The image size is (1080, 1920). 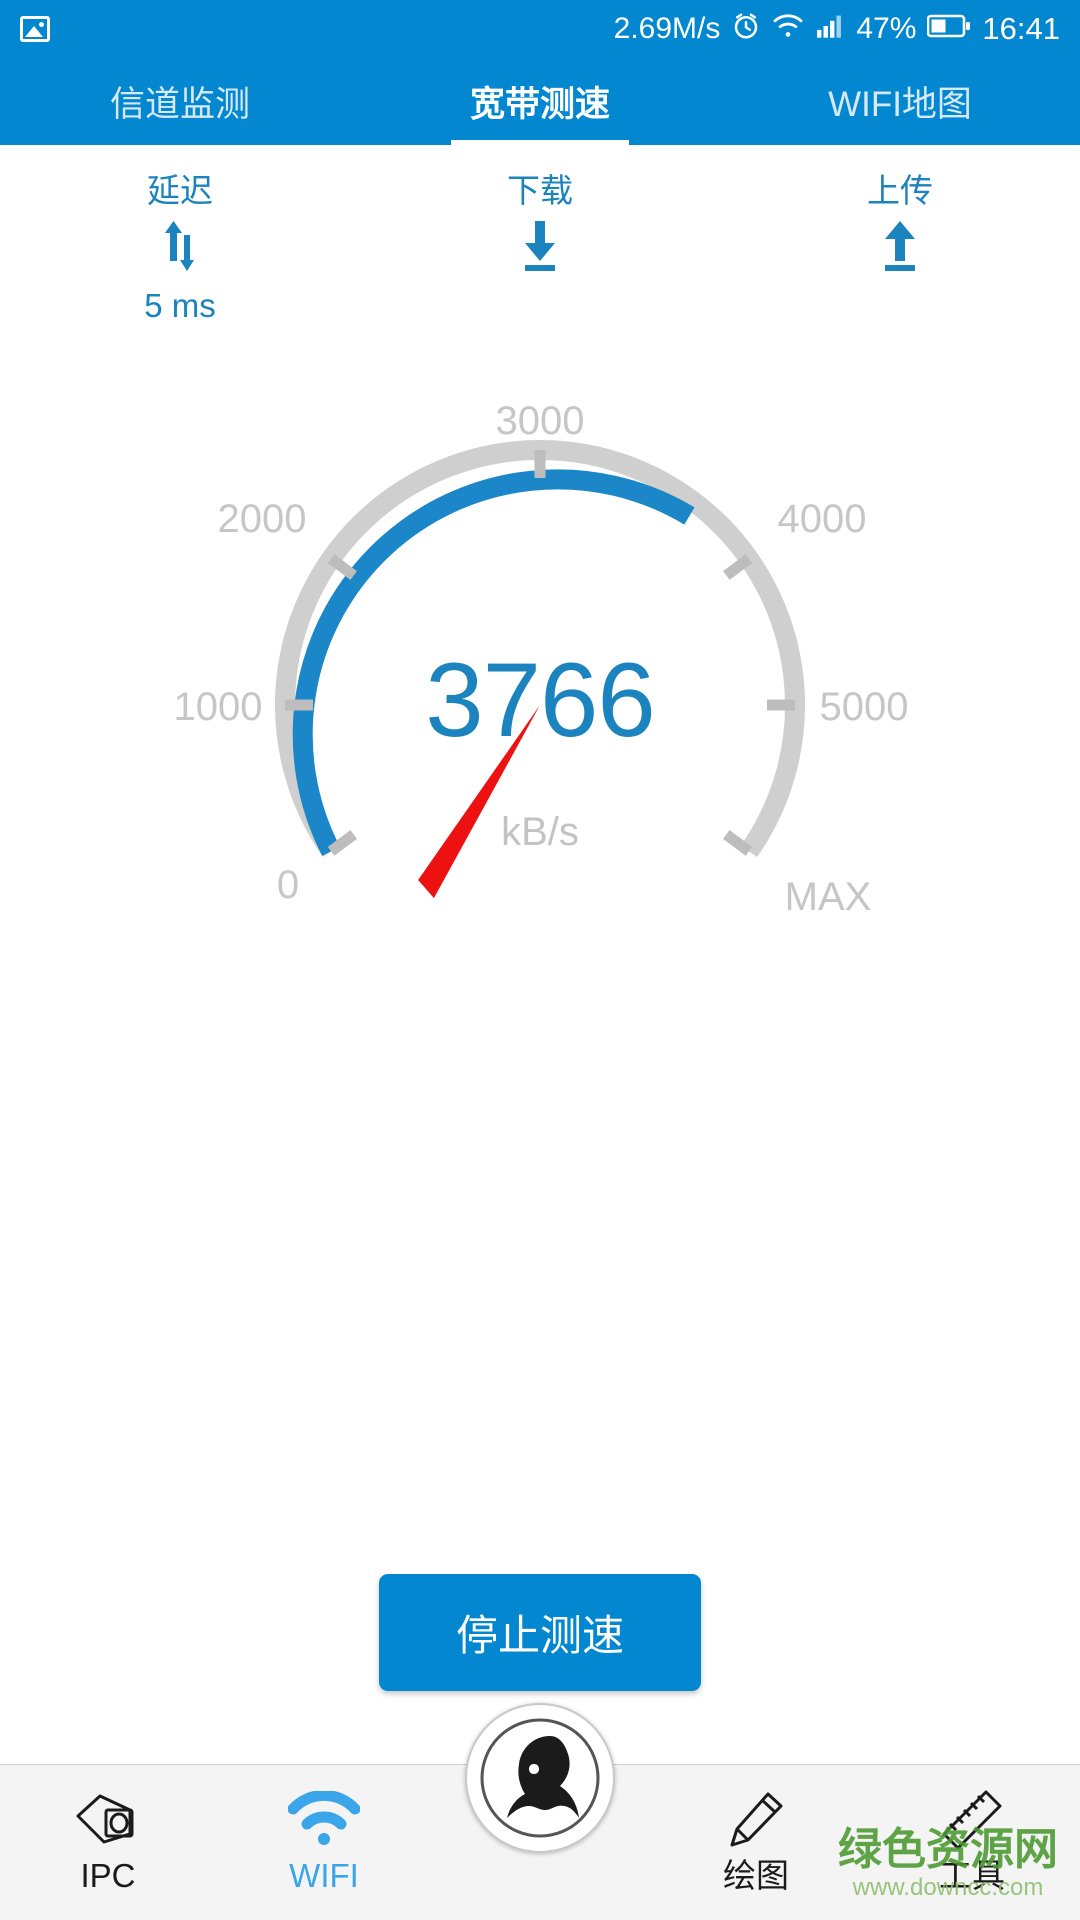 What do you see at coordinates (539, 104) in the screenshot?
I see `tab-label: 宽带测速` at bounding box center [539, 104].